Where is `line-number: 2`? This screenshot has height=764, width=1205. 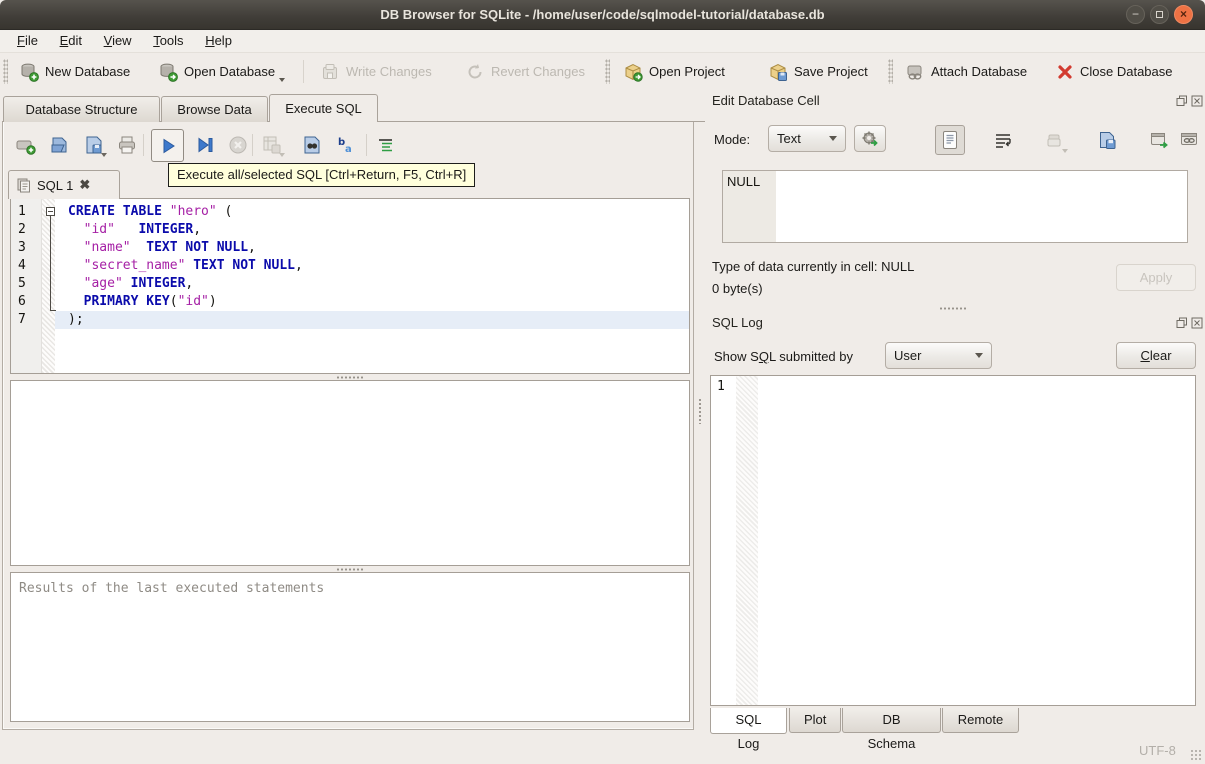
line-number: 2 is located at coordinates (22, 229).